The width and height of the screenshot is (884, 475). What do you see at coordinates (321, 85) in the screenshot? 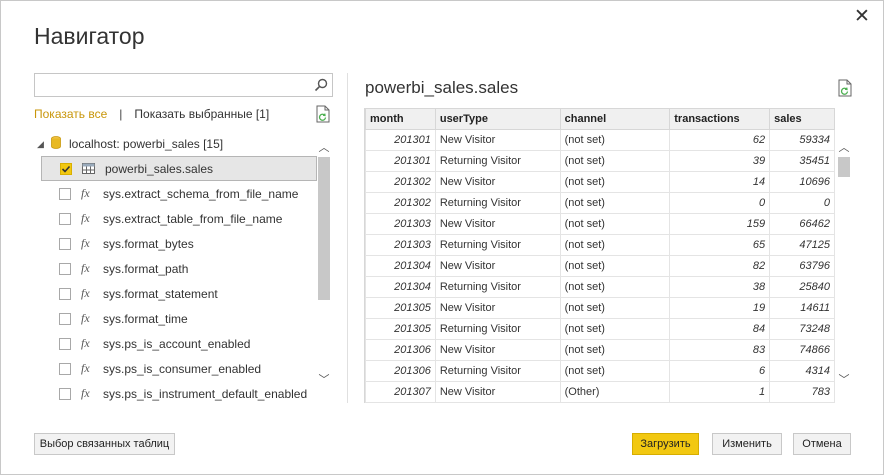
I see `search-icon` at bounding box center [321, 85].